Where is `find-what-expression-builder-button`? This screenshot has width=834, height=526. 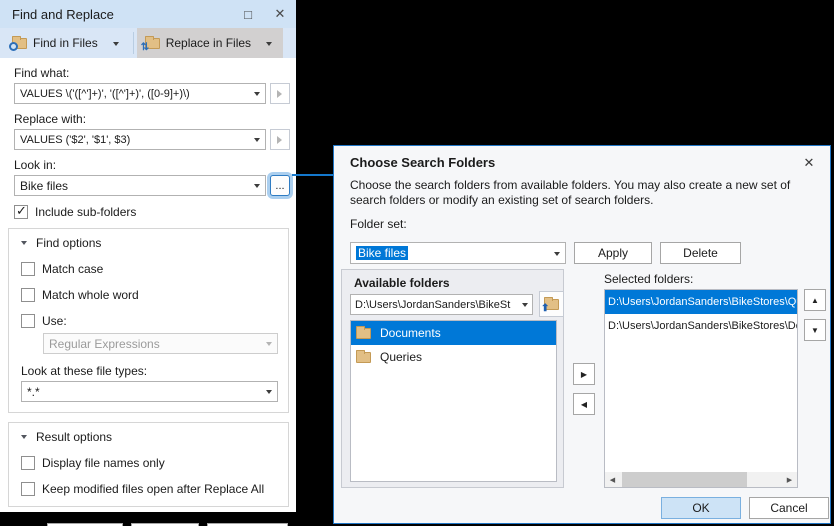 find-what-expression-builder-button is located at coordinates (280, 93).